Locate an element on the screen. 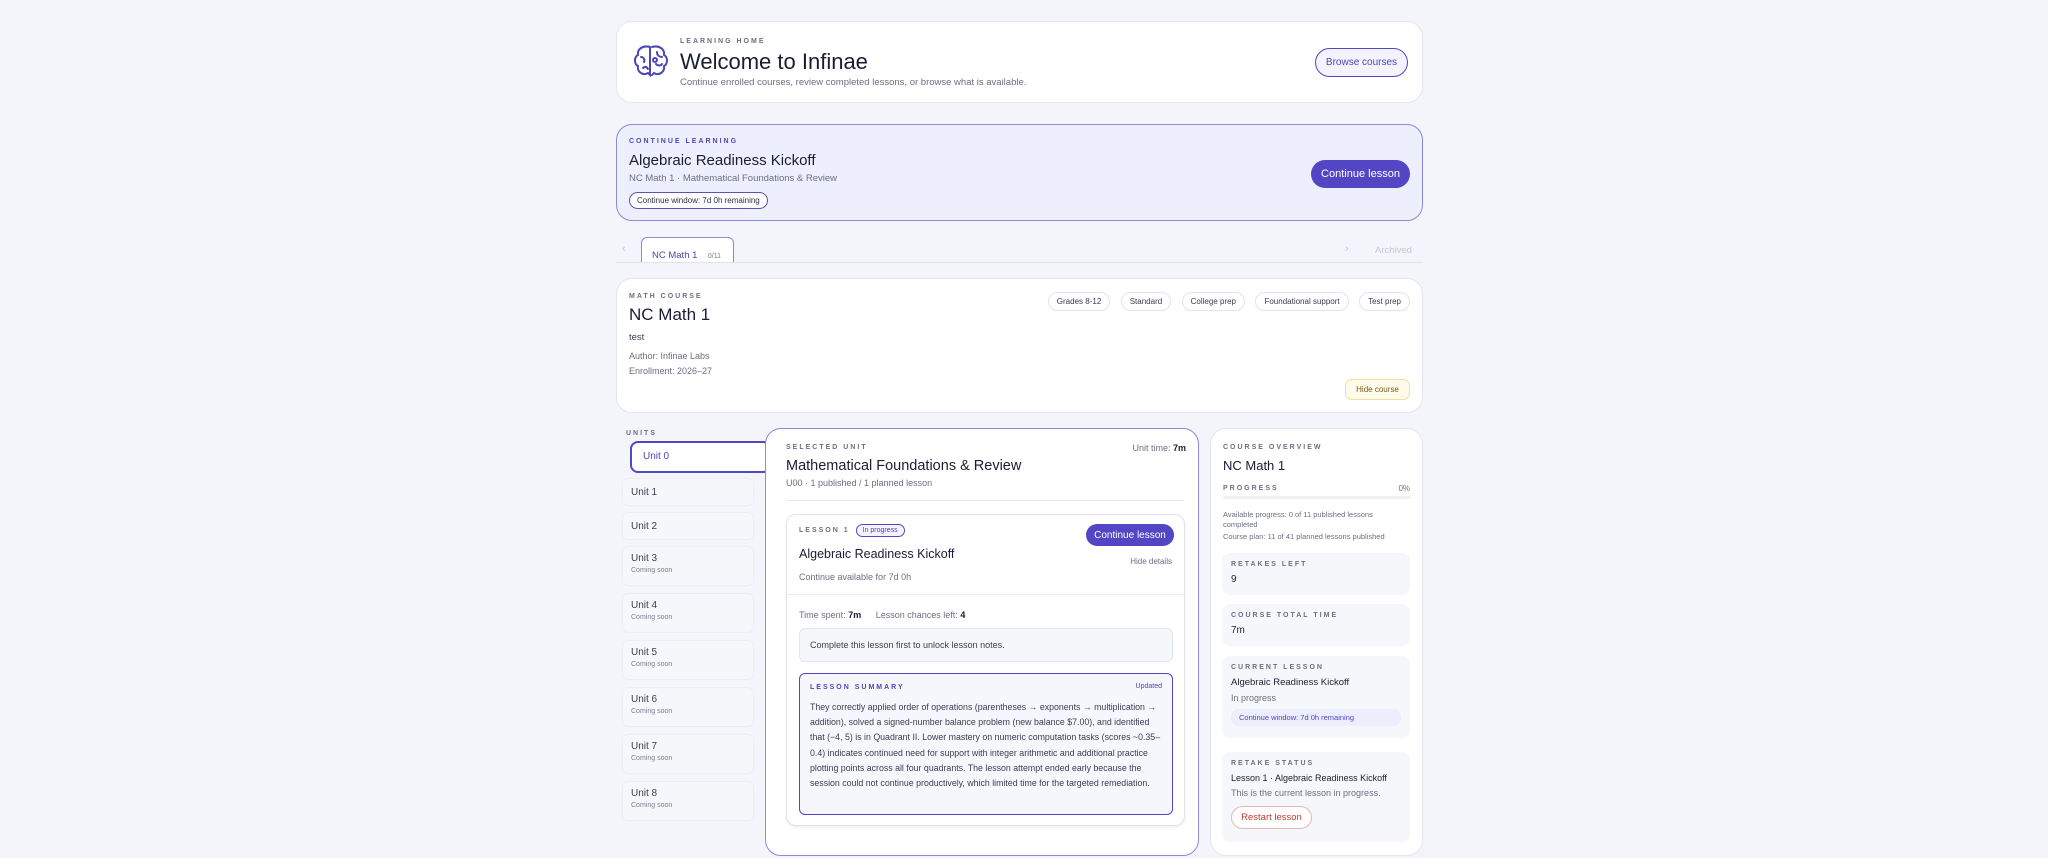 This screenshot has height=858, width=2048. panel-divider is located at coordinates (985, 500).